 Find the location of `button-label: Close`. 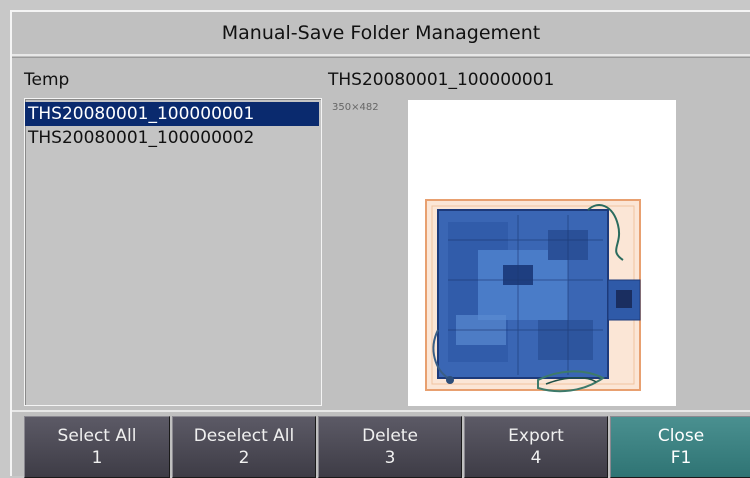

button-label: Close is located at coordinates (681, 436).